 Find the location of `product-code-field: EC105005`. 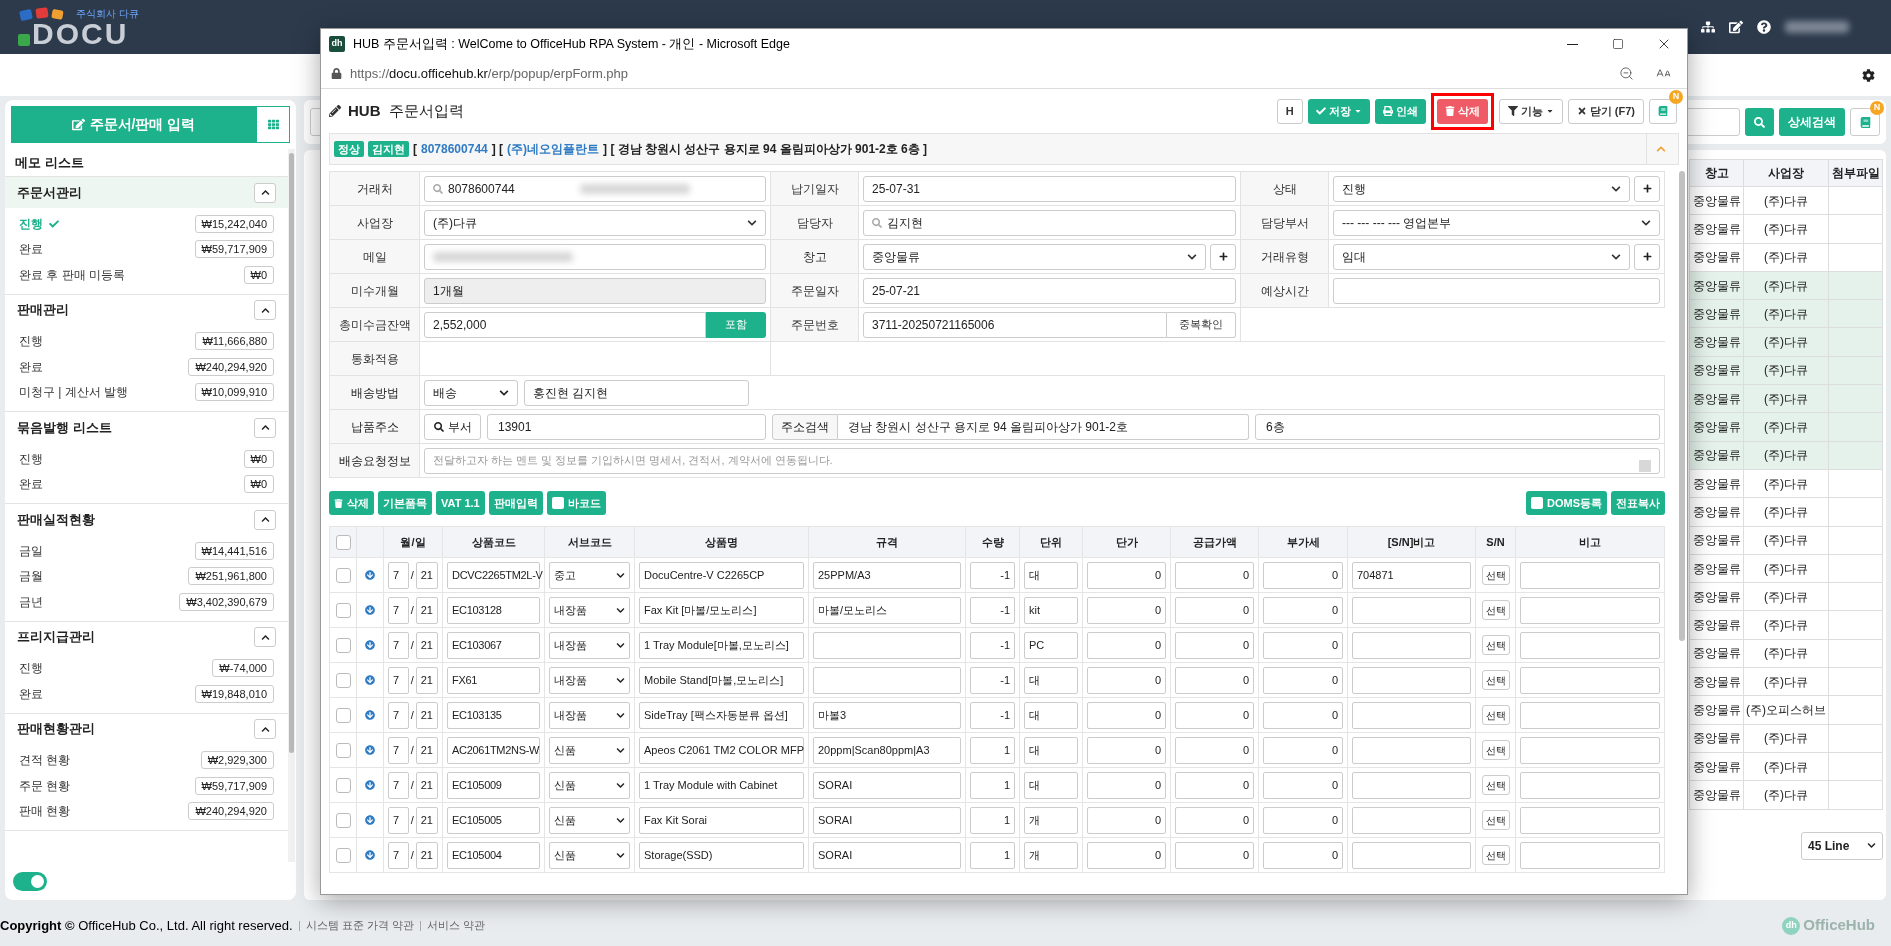

product-code-field: EC105005 is located at coordinates (493, 820).